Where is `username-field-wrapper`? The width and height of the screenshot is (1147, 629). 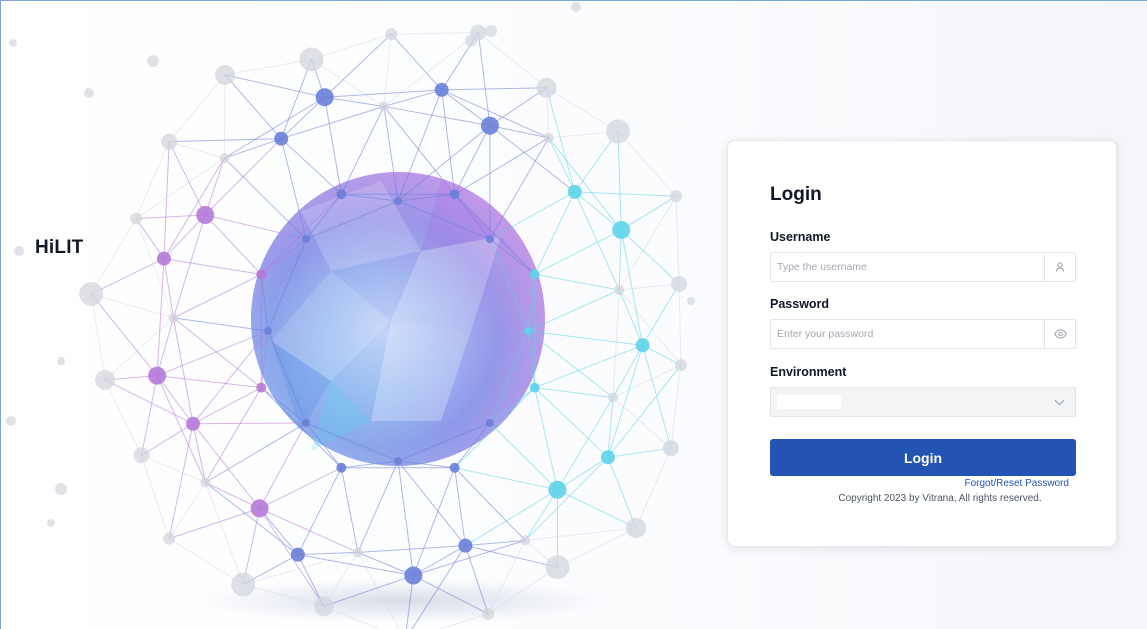 username-field-wrapper is located at coordinates (923, 267).